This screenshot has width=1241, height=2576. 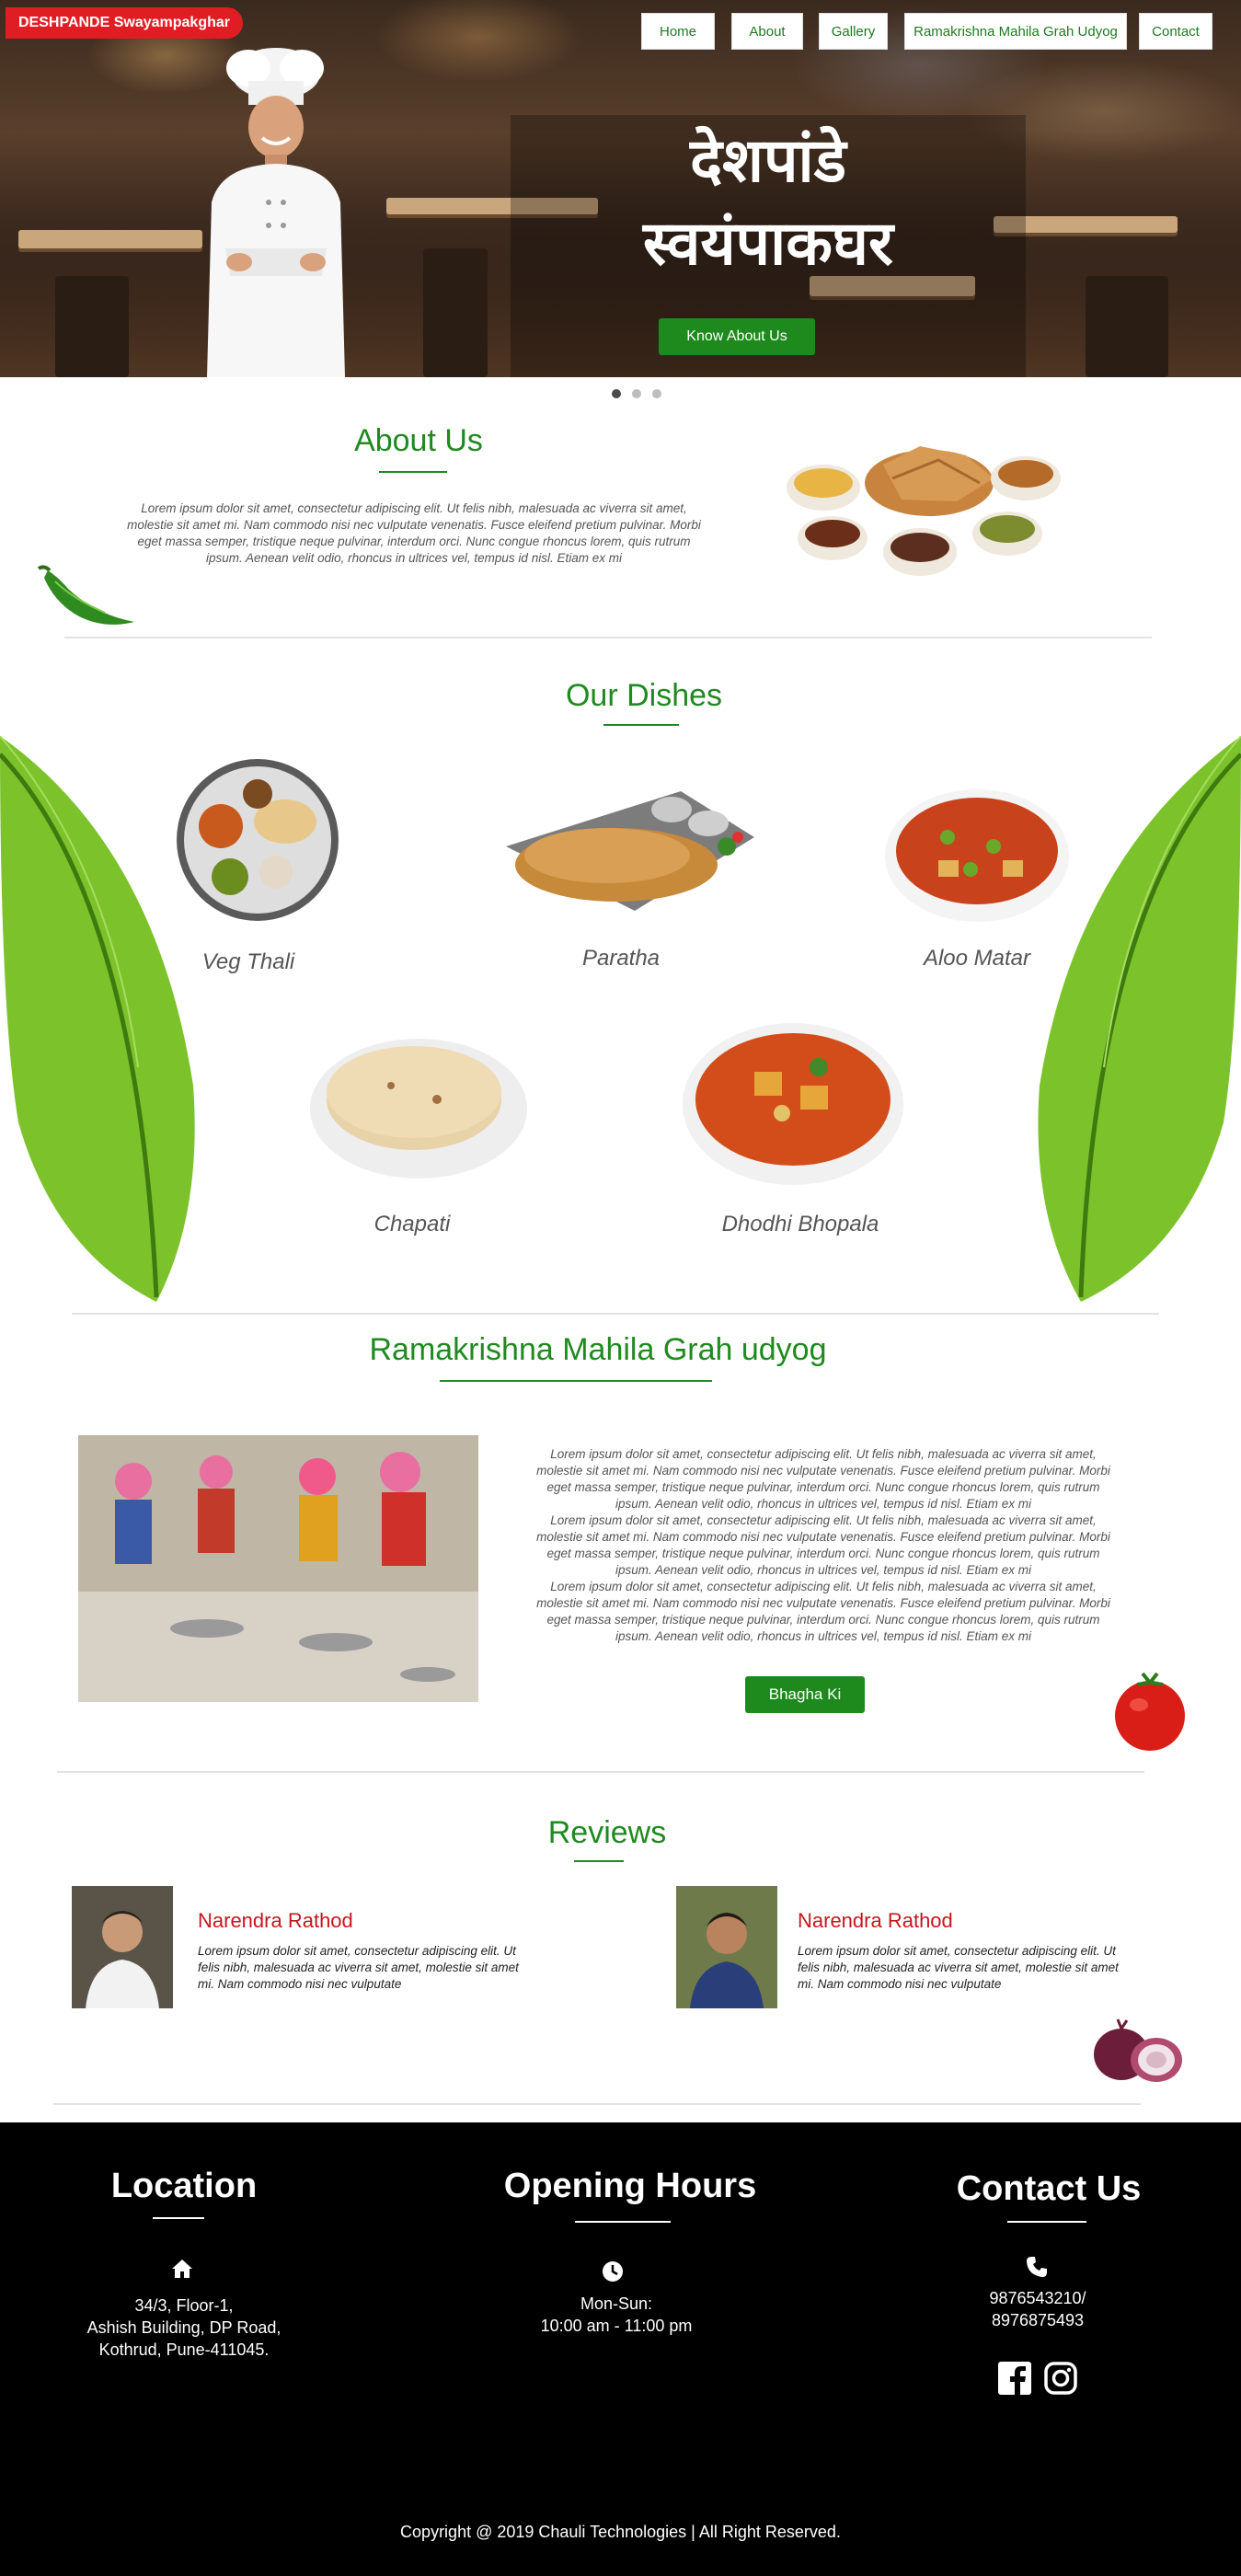 I want to click on hero-title: देशपांडे स्वयंपाकघर, so click(x=768, y=202).